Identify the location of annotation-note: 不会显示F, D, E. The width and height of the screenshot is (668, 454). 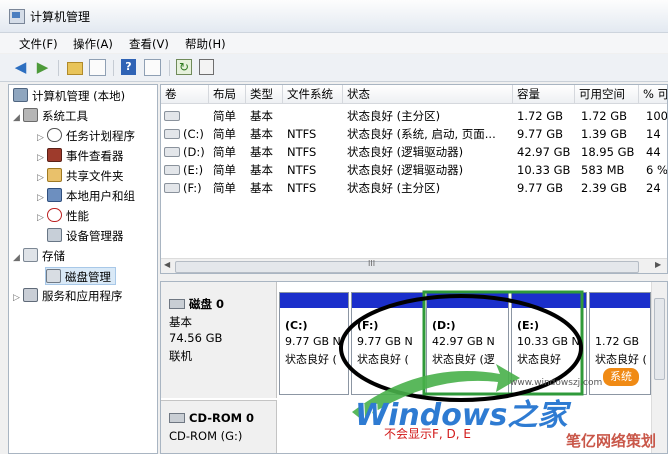
(427, 434).